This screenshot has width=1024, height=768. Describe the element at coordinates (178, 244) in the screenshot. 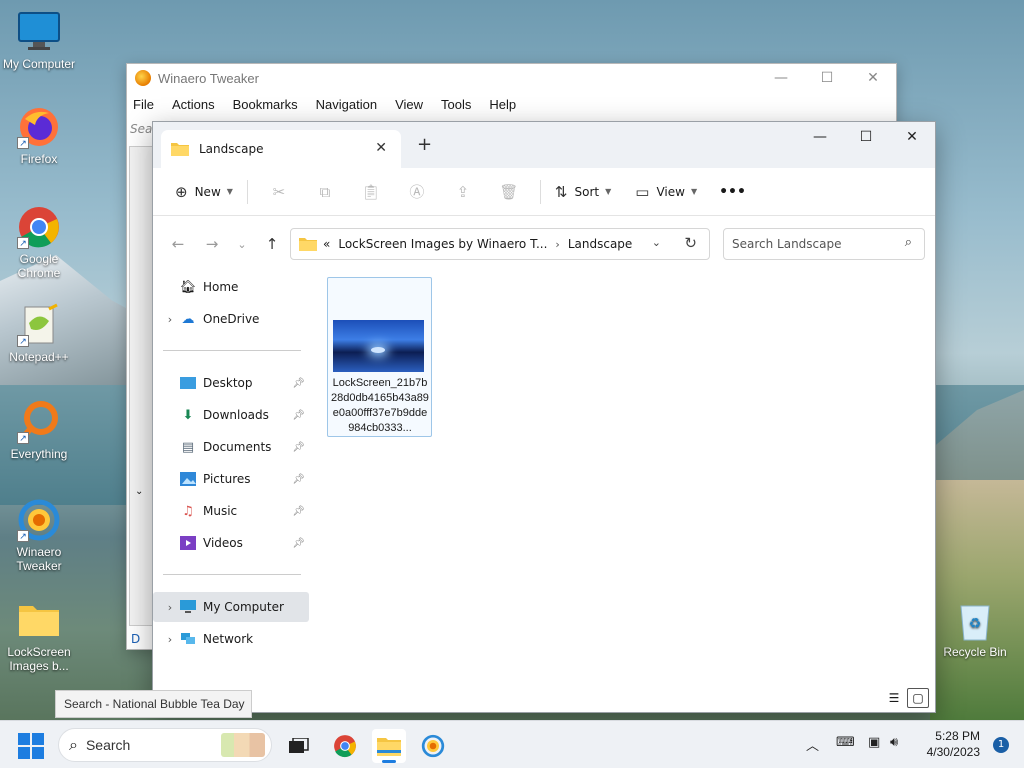

I see `back-arrow-icon: ←` at that location.